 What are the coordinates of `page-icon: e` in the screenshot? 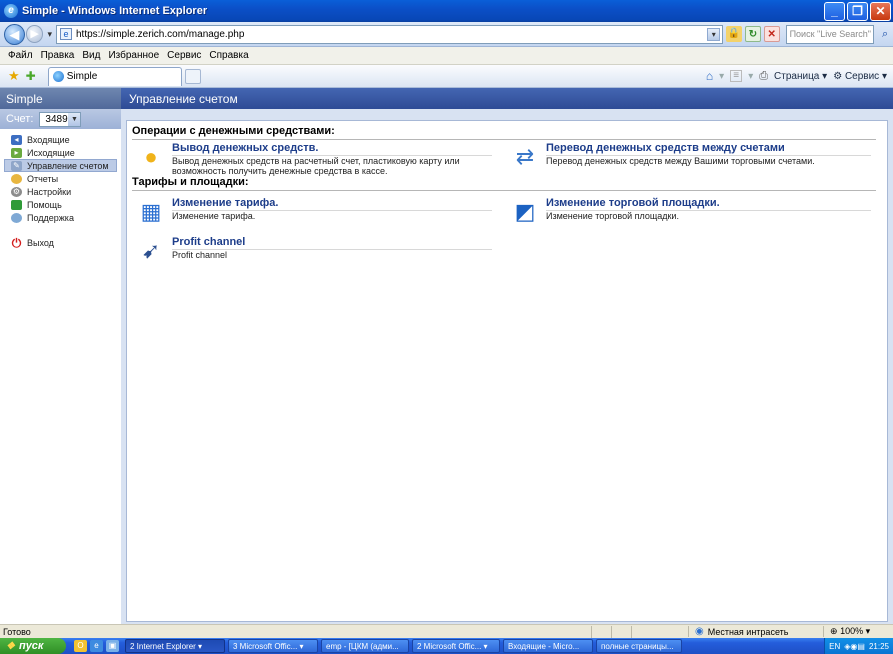 It's located at (65, 34).